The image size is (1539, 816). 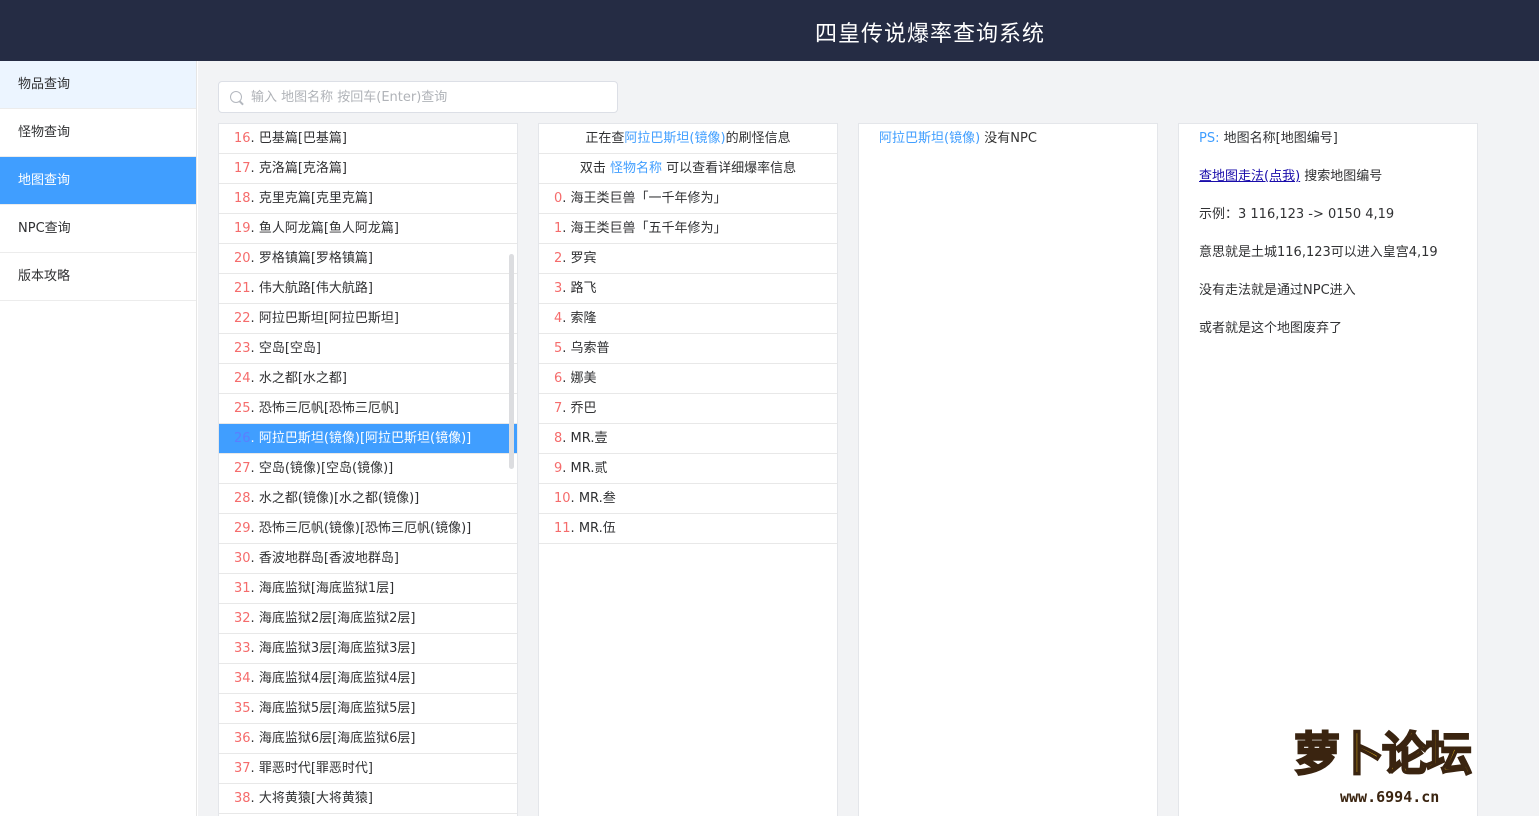 What do you see at coordinates (242, 258) in the screenshot?
I see `map-index: 20` at bounding box center [242, 258].